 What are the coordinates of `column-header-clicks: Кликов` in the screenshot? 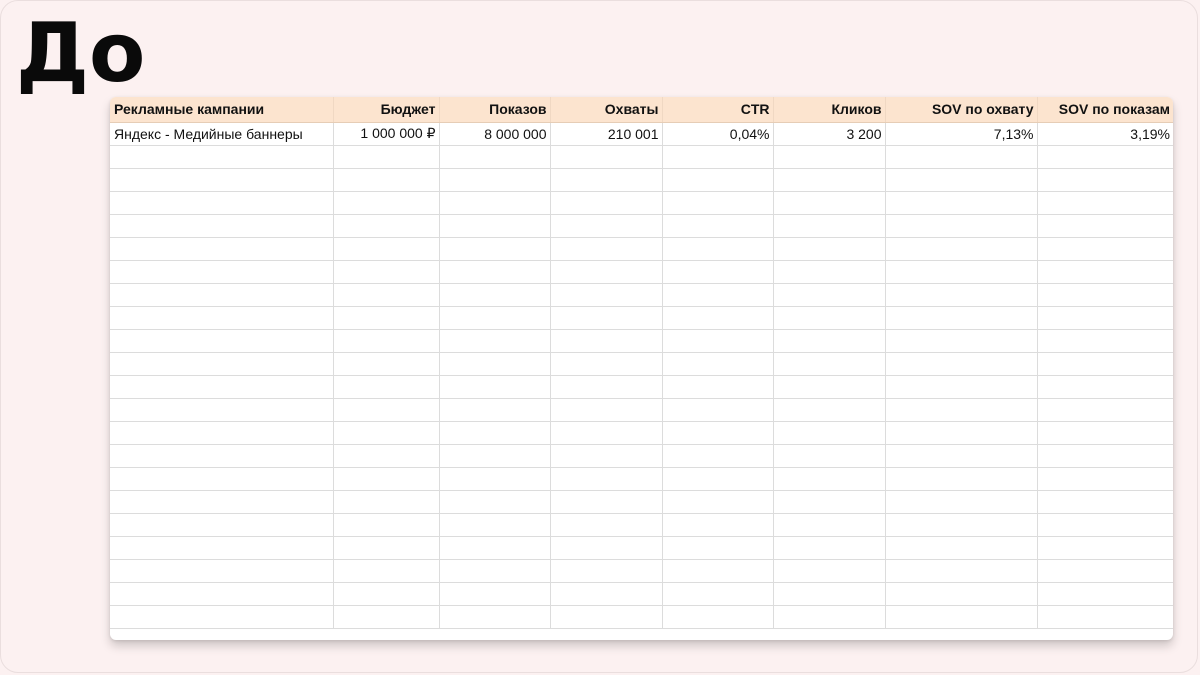 It's located at (829, 110).